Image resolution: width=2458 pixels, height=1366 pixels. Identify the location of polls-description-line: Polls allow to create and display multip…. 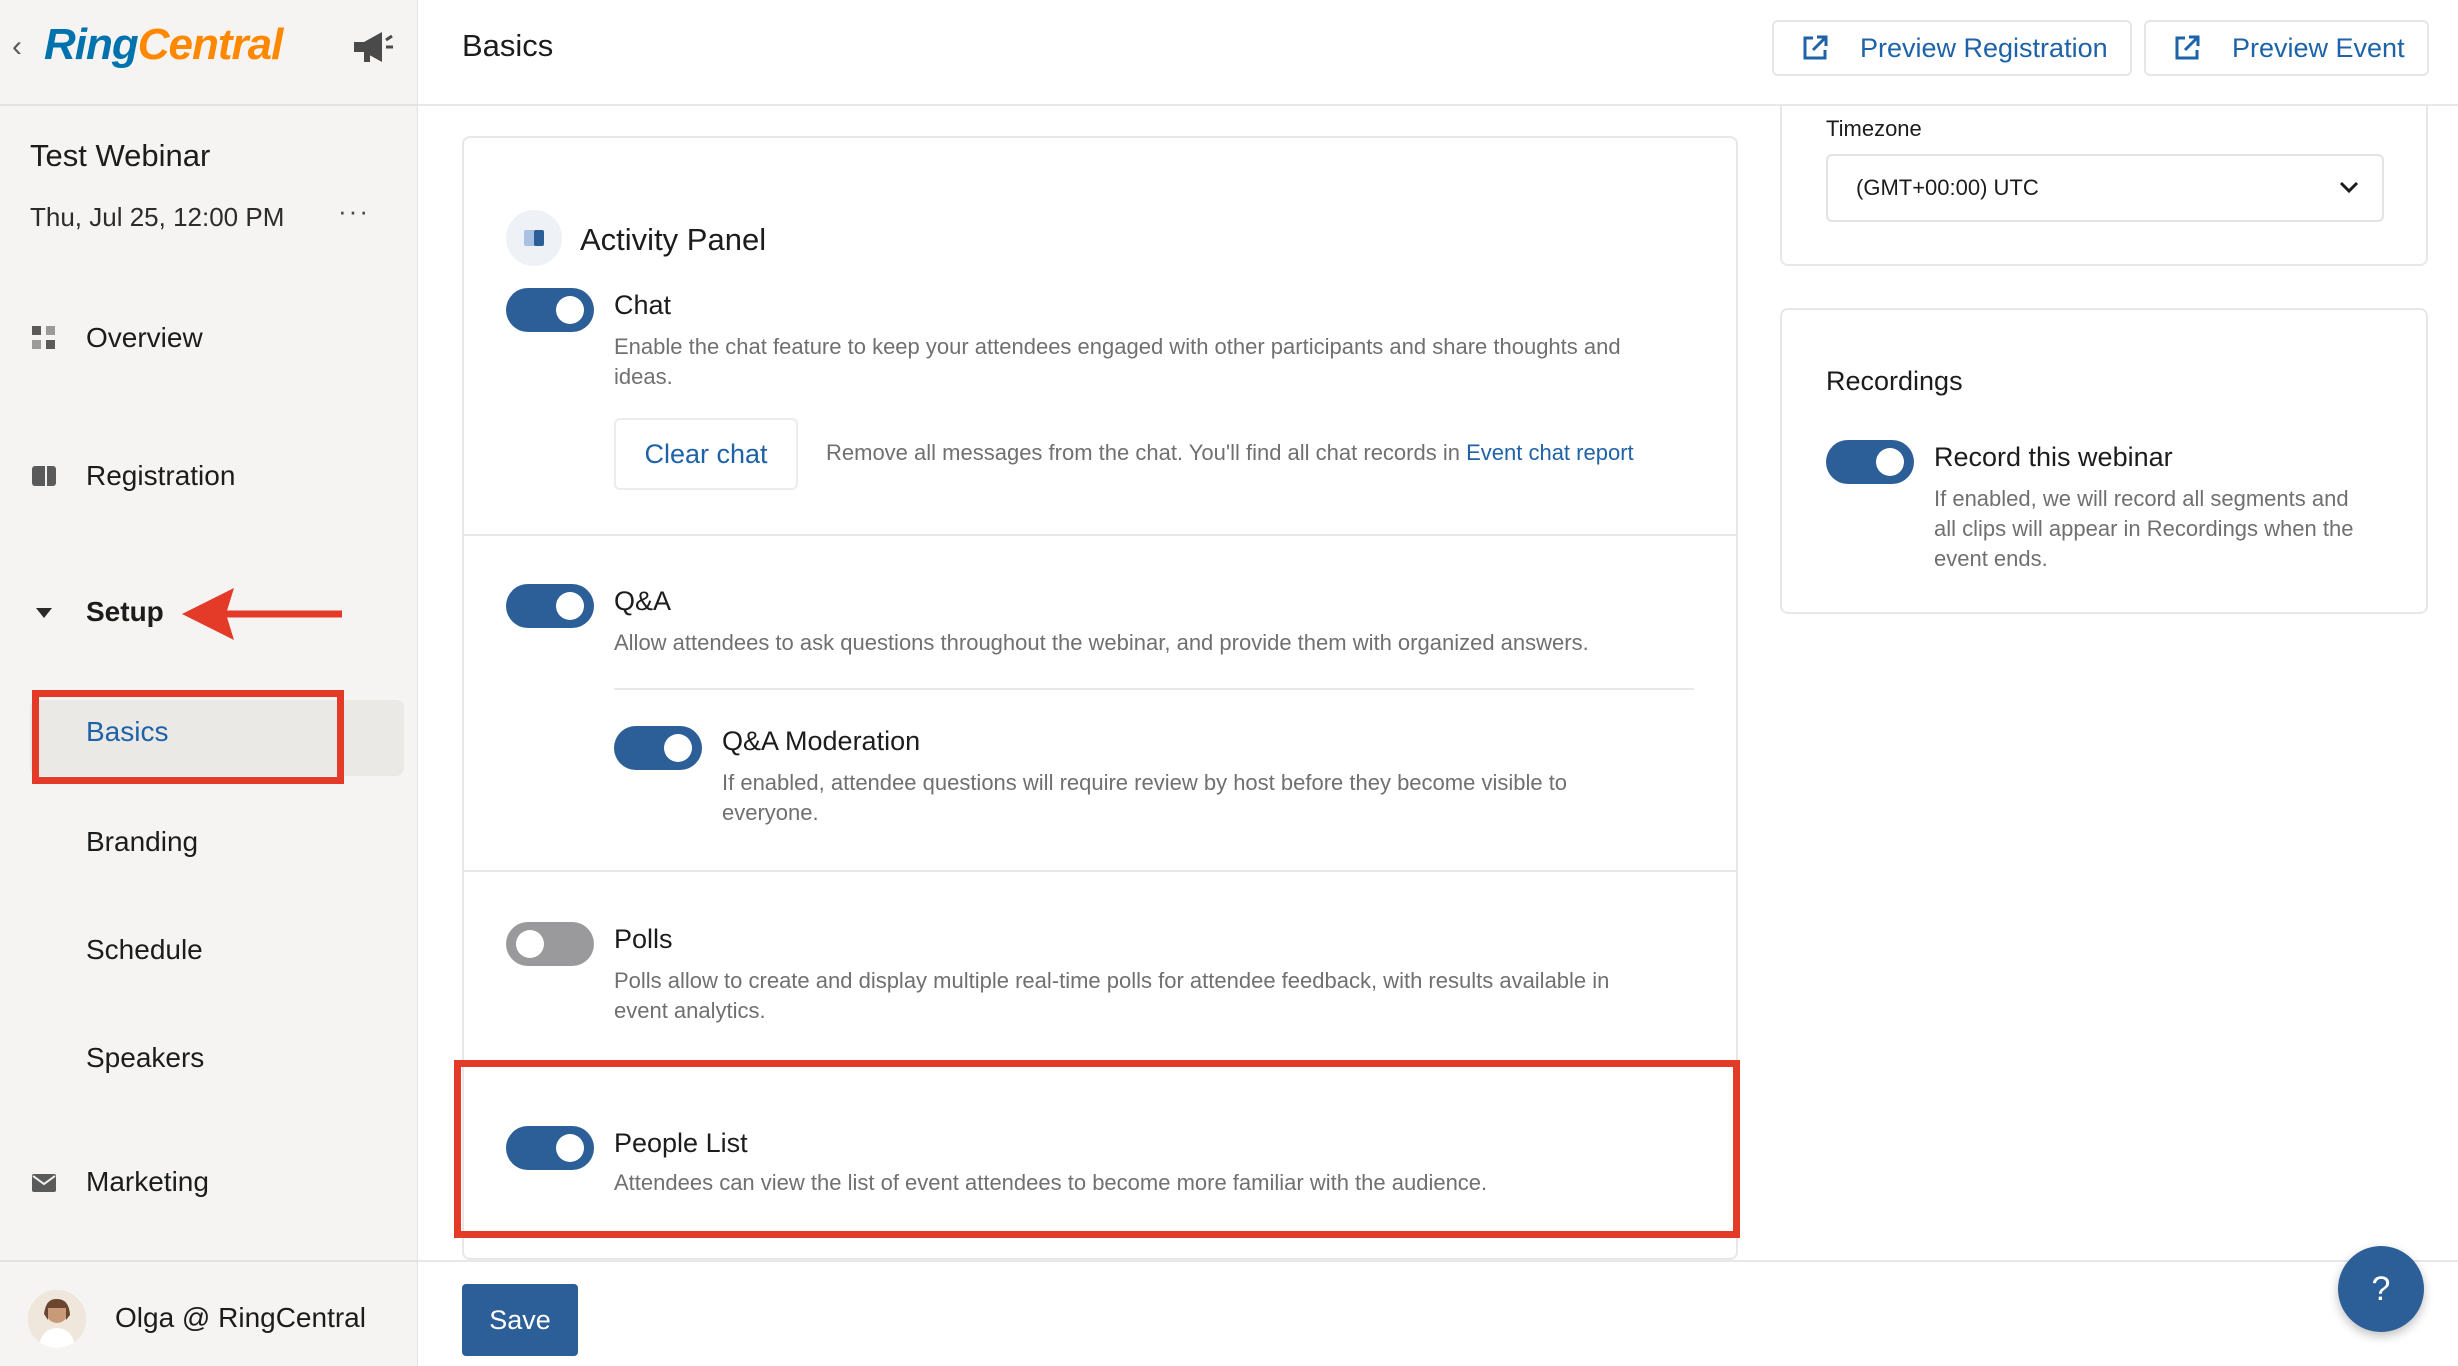
(1112, 980).